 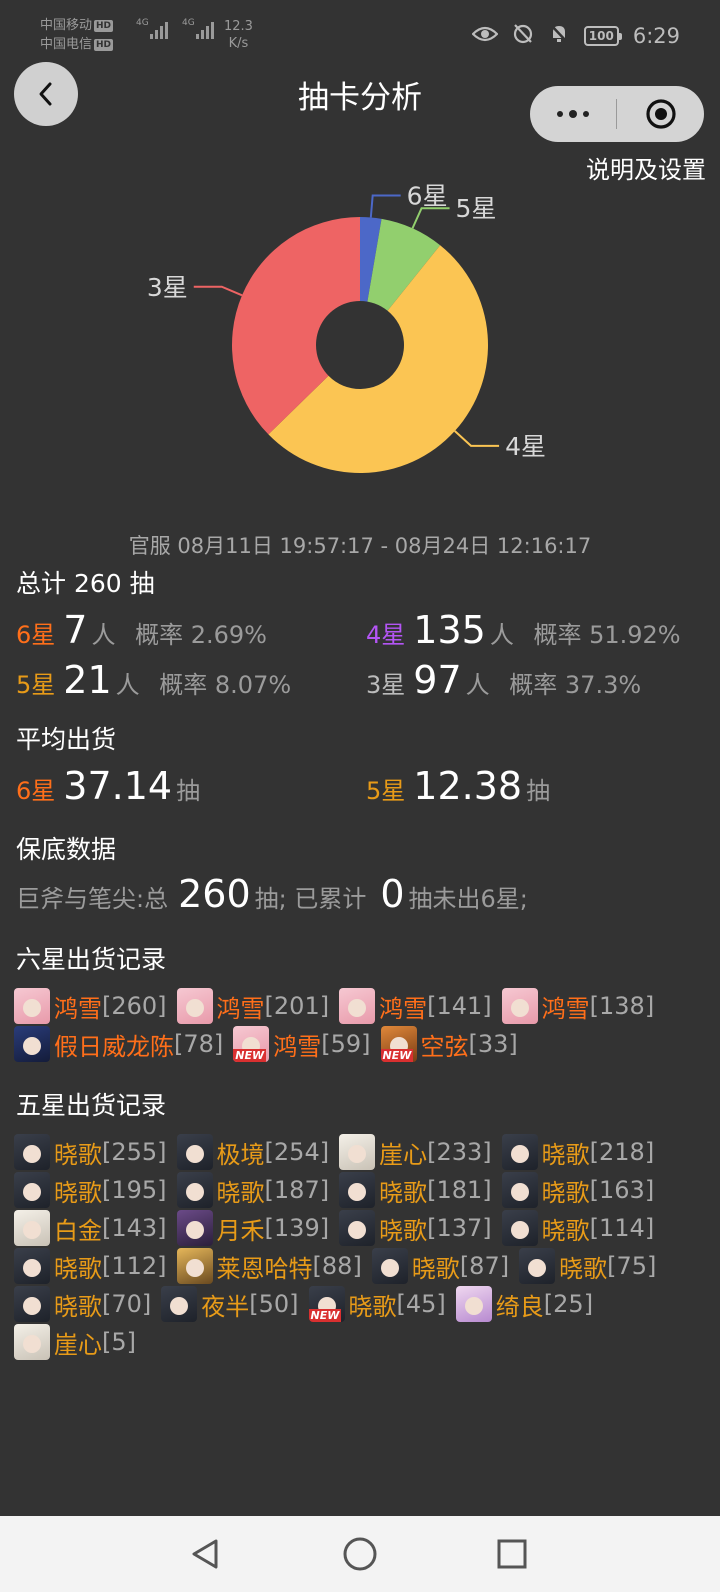 I want to click on close-mini-program-button, so click(x=660, y=114).